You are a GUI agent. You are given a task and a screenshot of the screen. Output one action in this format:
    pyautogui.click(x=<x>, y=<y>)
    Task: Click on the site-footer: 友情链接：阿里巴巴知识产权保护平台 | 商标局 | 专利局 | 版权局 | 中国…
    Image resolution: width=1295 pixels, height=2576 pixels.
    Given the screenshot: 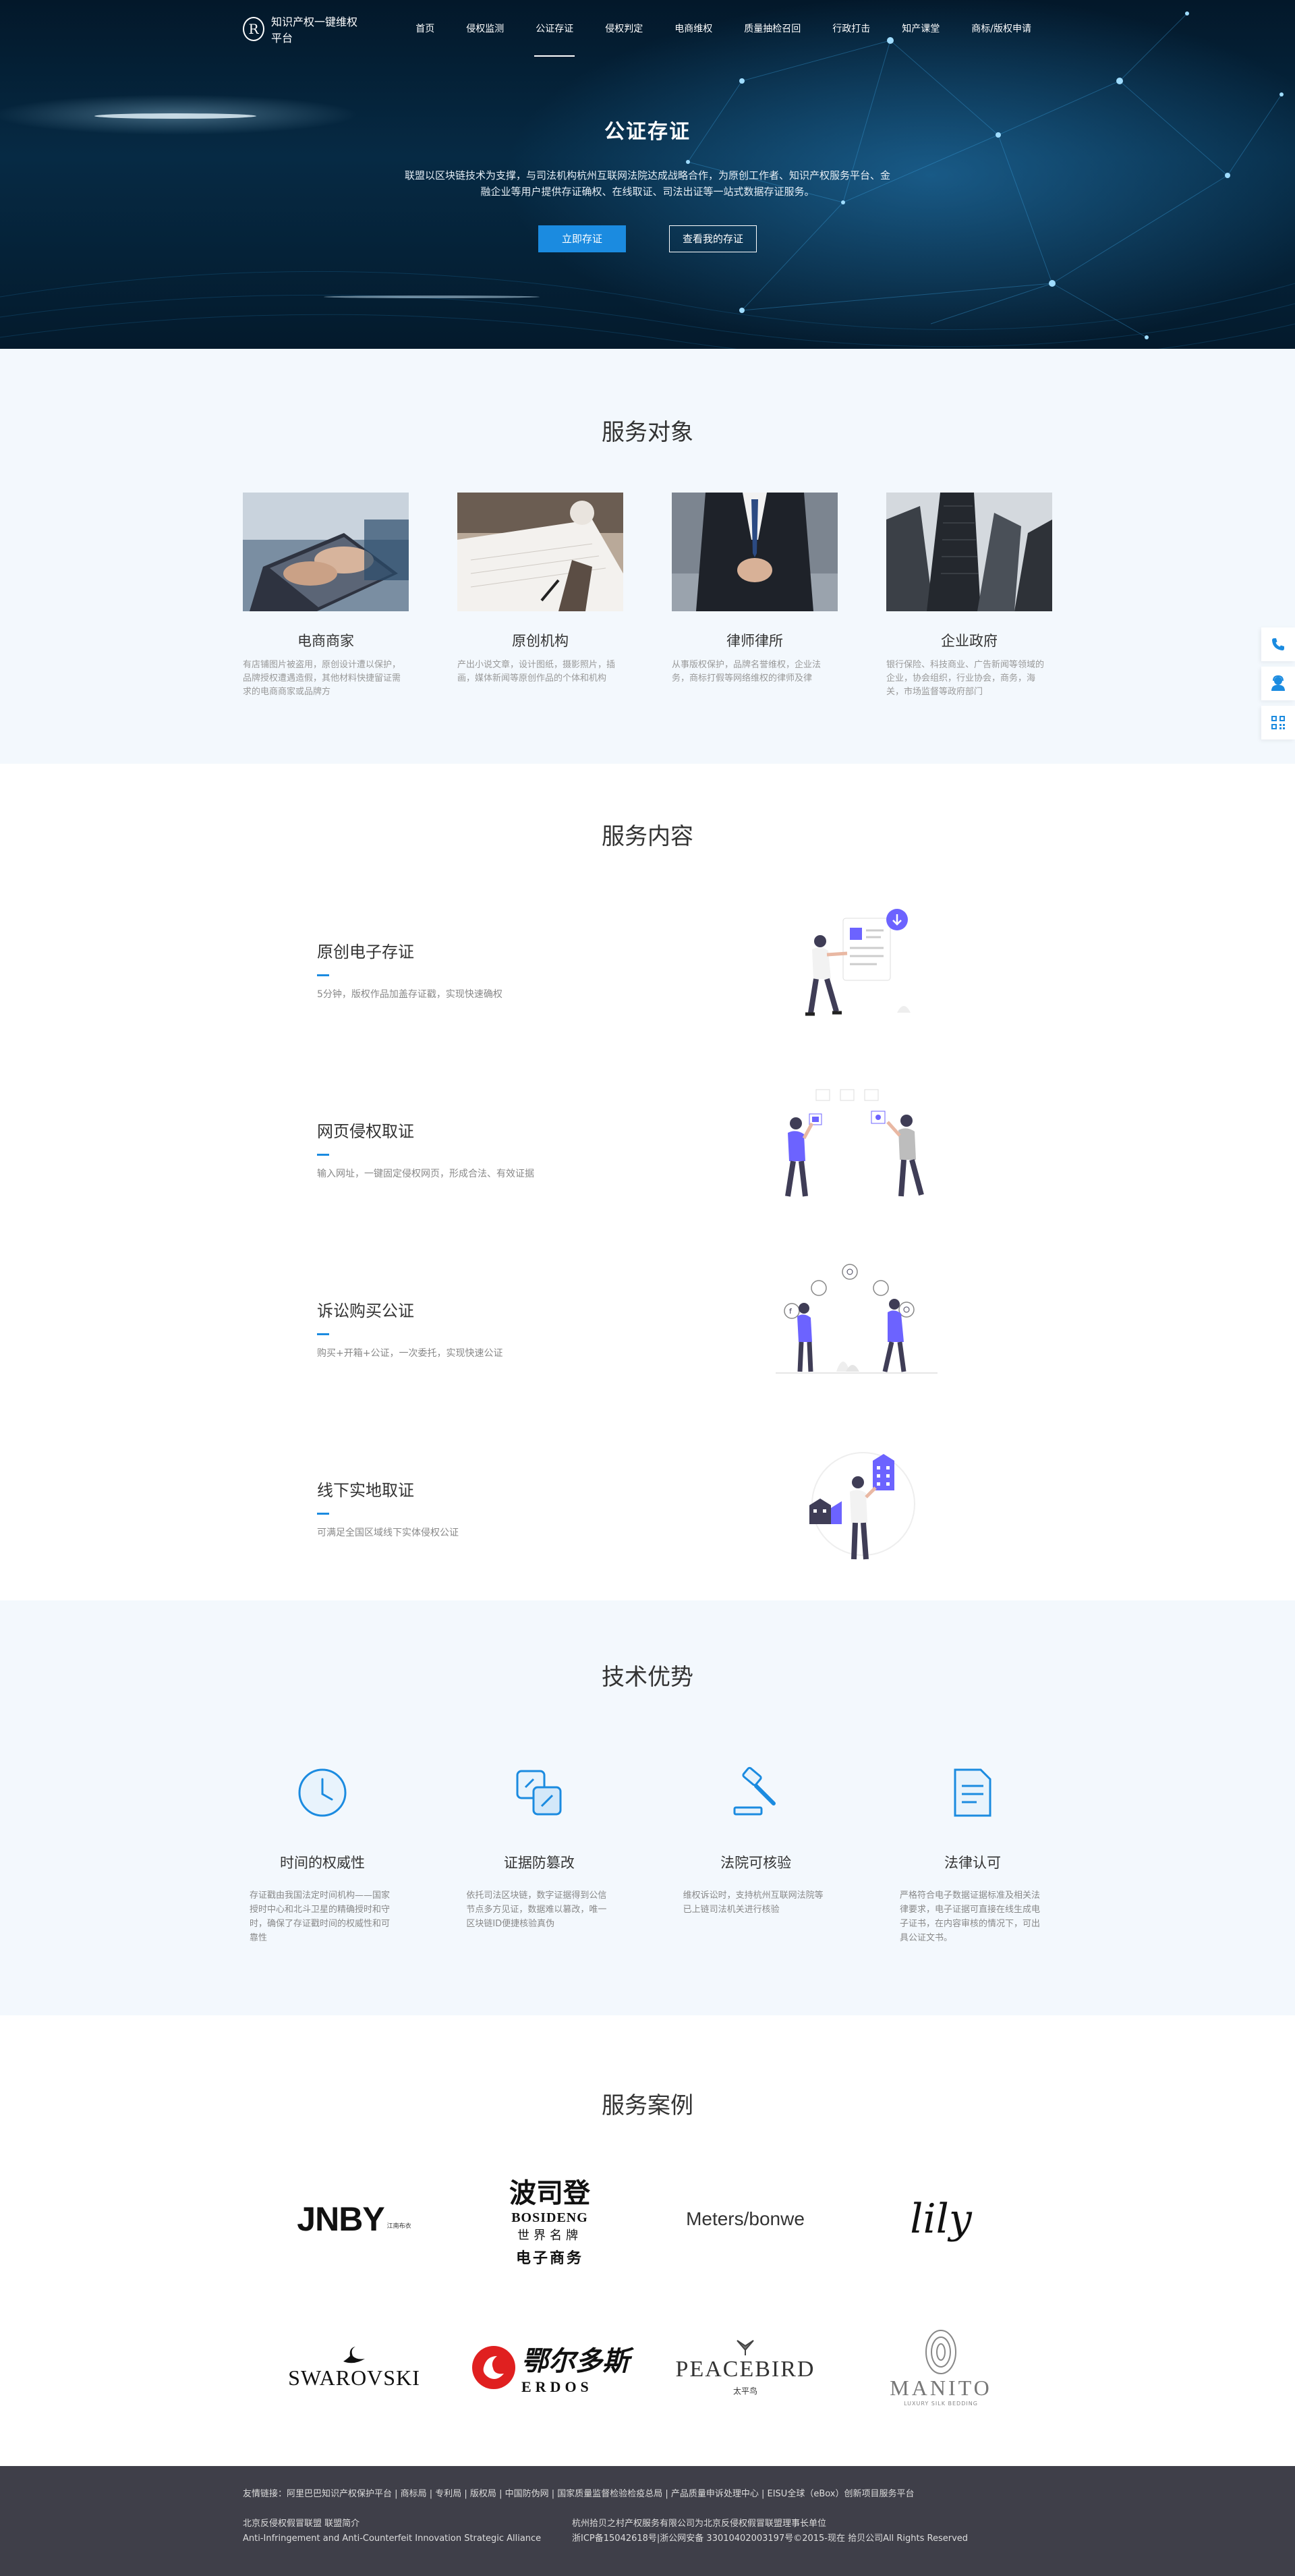 What is the action you would take?
    pyautogui.click(x=647, y=2521)
    